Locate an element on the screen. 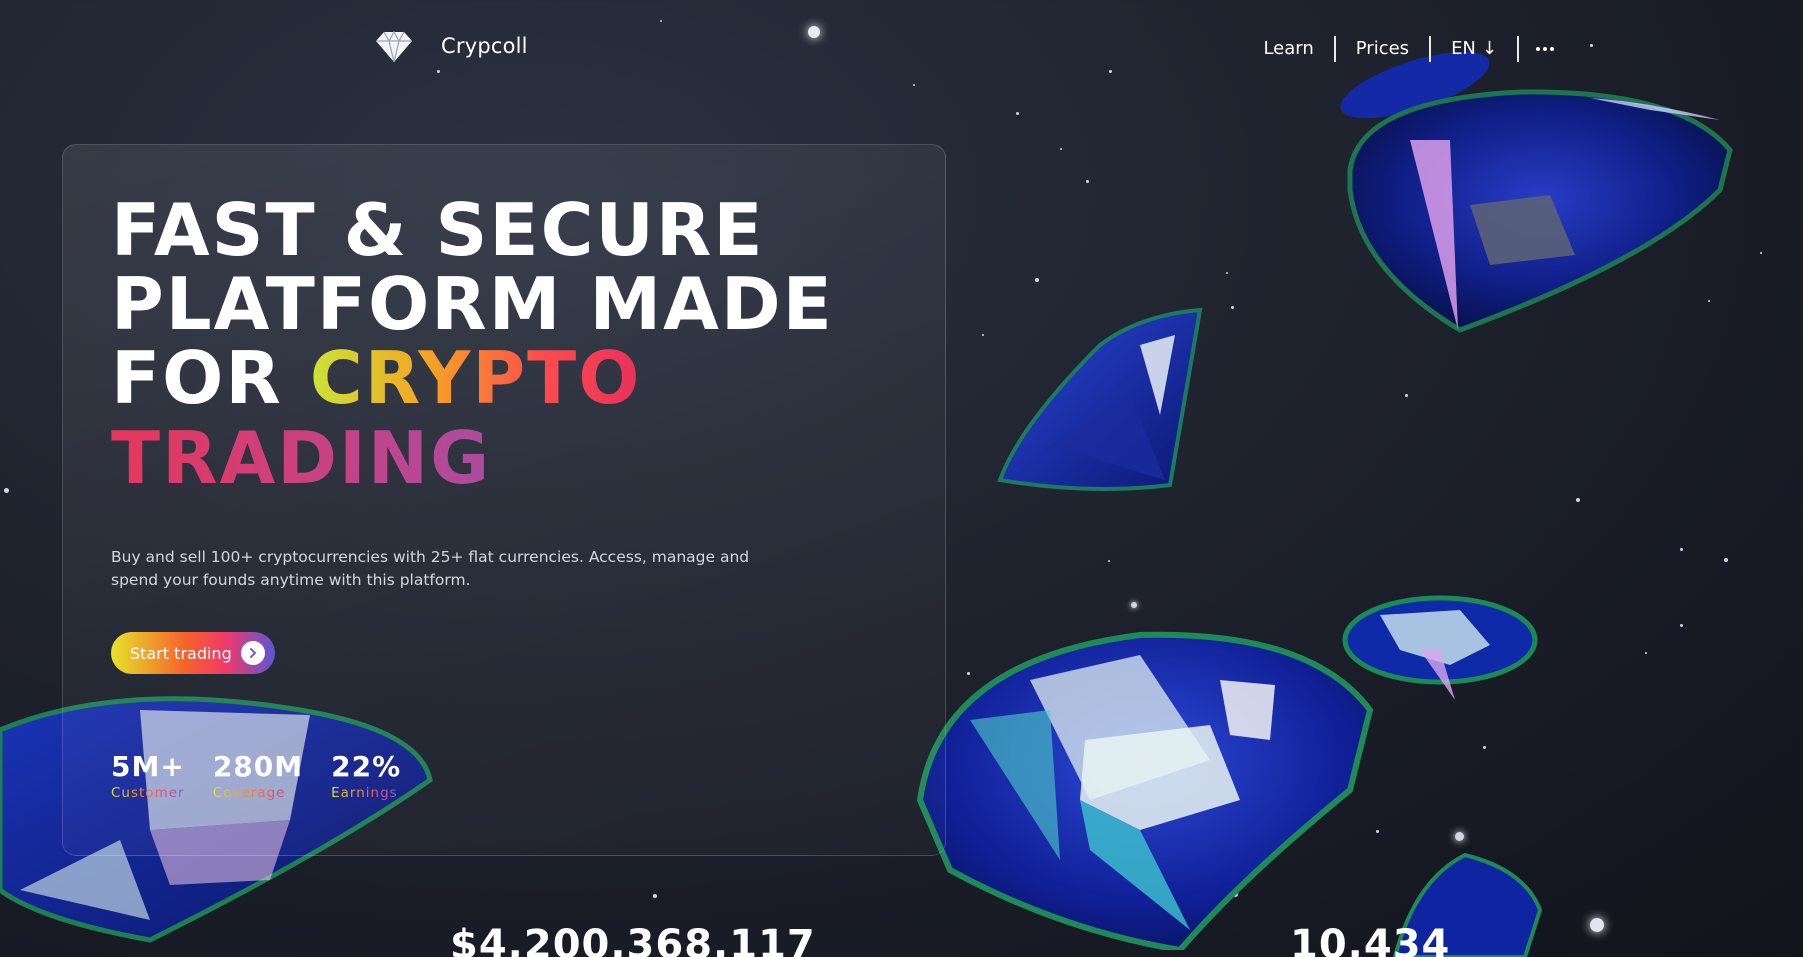 The height and width of the screenshot is (957, 1803). total-count-value: 10,434 is located at coordinates (1370, 939).